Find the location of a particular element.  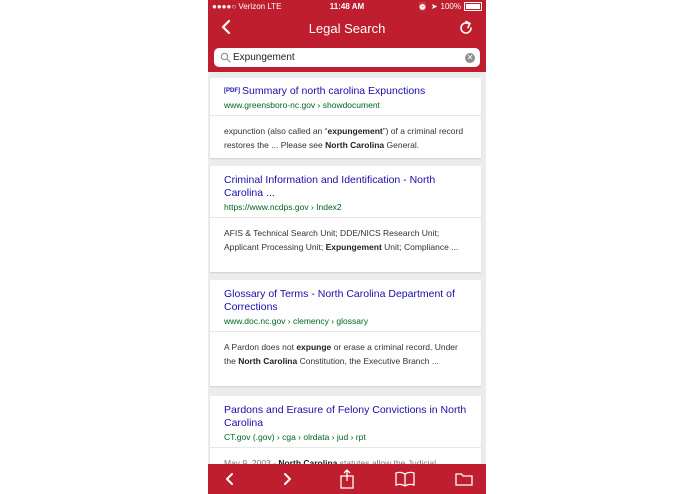

back-nav-button is located at coordinates (230, 479).